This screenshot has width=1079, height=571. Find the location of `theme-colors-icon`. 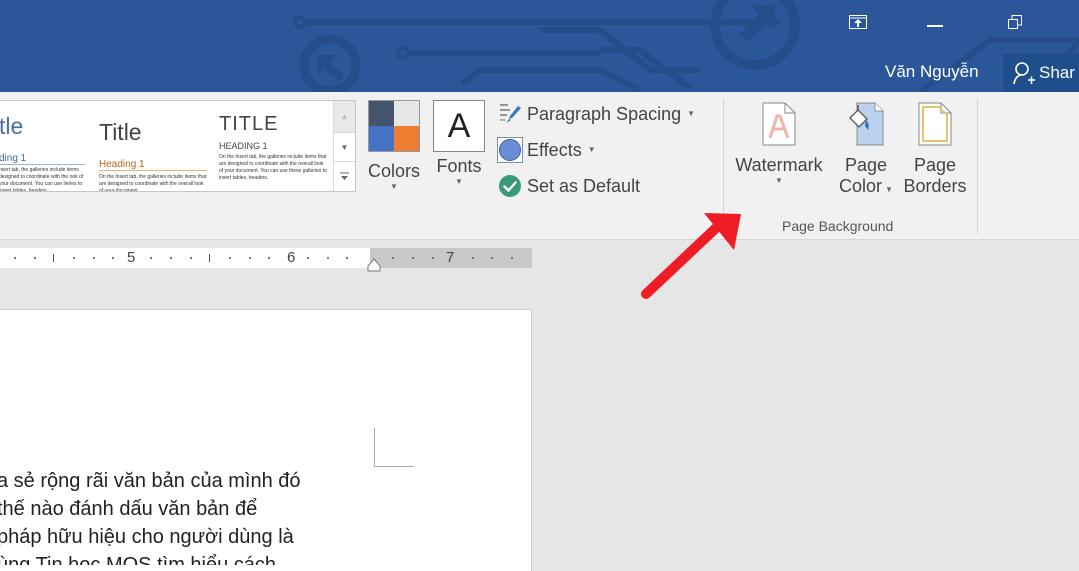

theme-colors-icon is located at coordinates (394, 126).